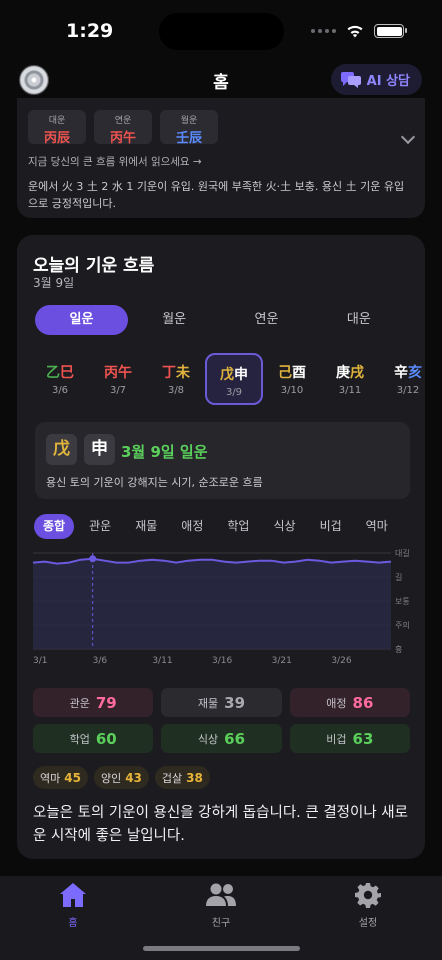  I want to click on day-branch: 申, so click(241, 375).